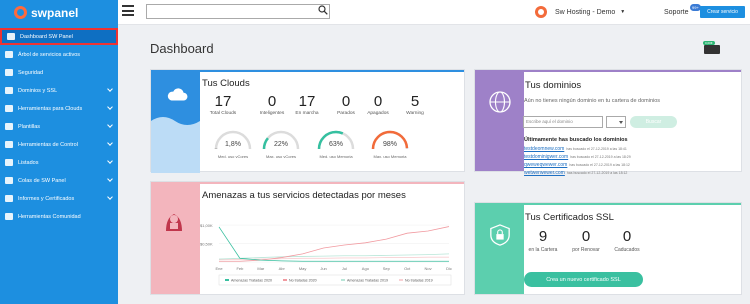 This screenshot has width=750, height=304. Describe the element at coordinates (599, 165) in the screenshot. I see `recent-domain-meta: has buscado el 27-12-2019 a las 18:12` at that location.